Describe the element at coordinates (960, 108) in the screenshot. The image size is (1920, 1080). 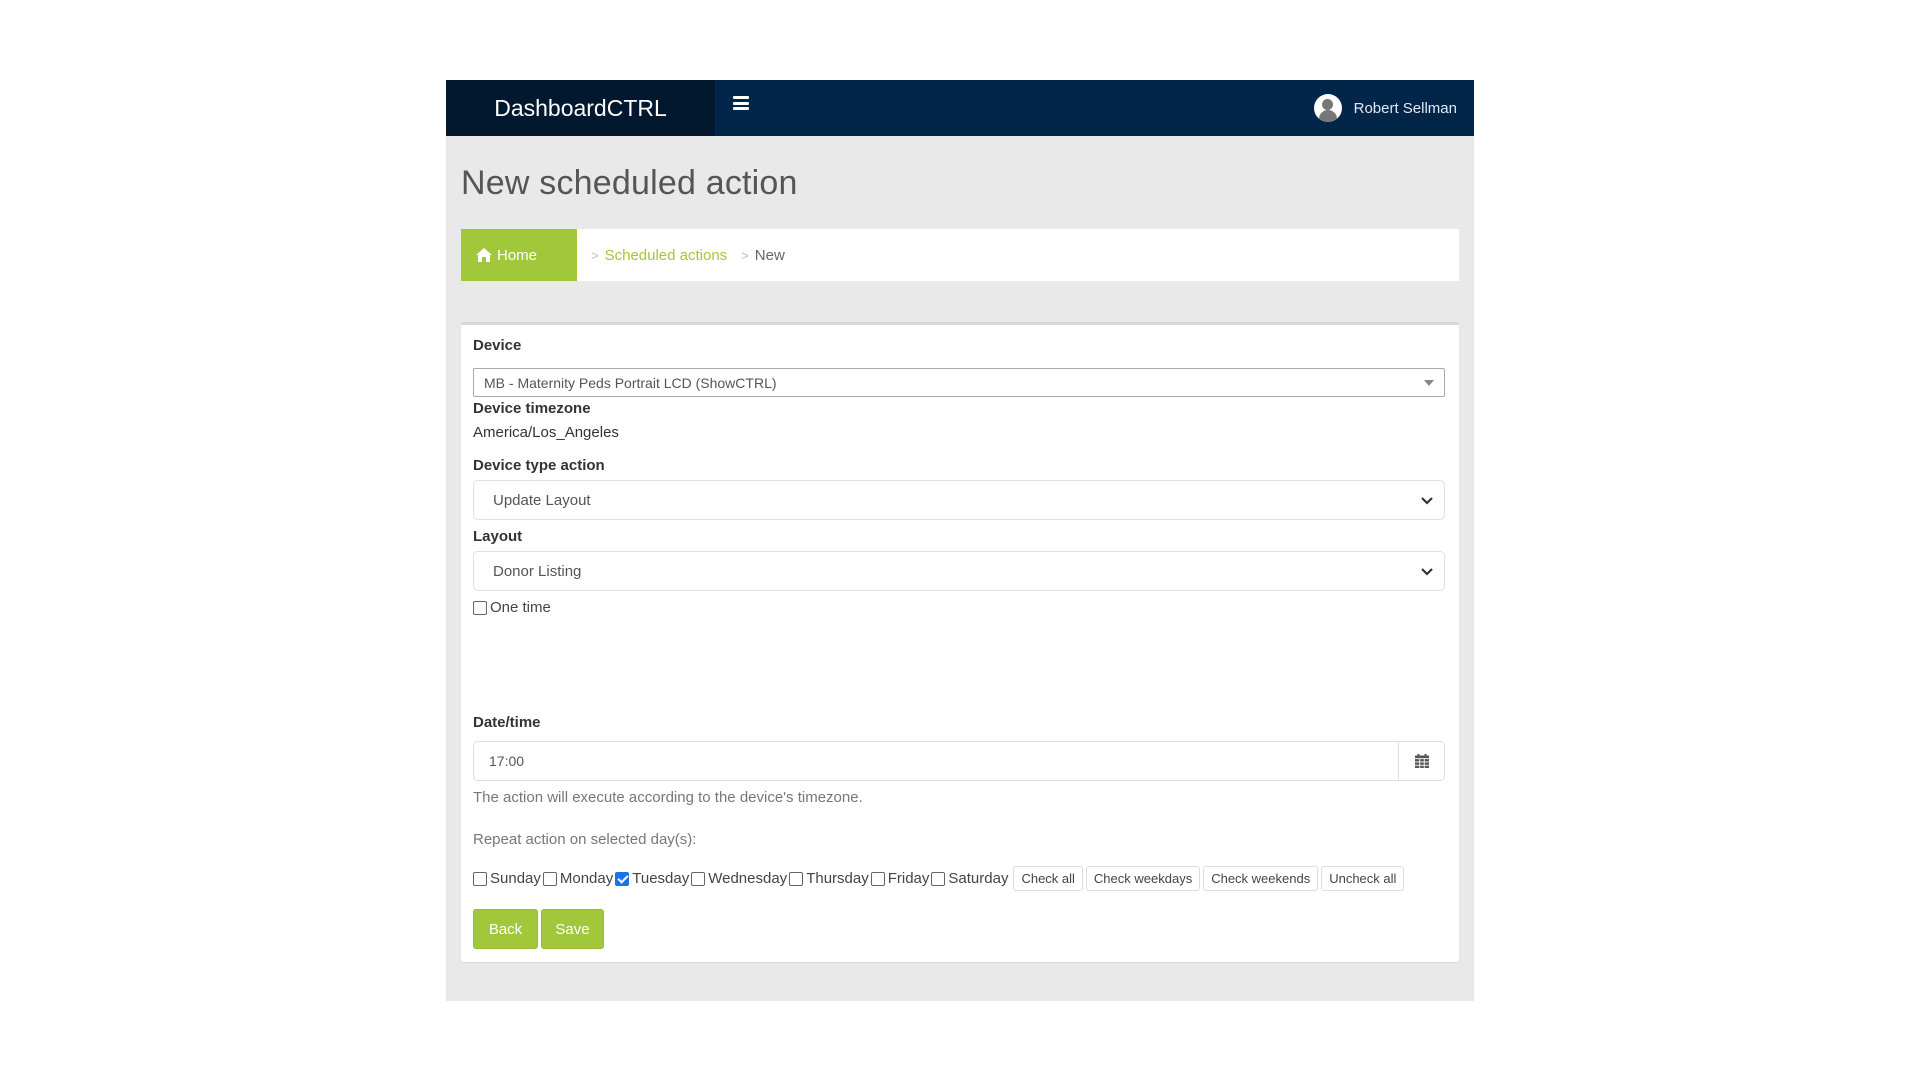
I see `top-navbar: DashboardCTRL Robert Sellman` at that location.